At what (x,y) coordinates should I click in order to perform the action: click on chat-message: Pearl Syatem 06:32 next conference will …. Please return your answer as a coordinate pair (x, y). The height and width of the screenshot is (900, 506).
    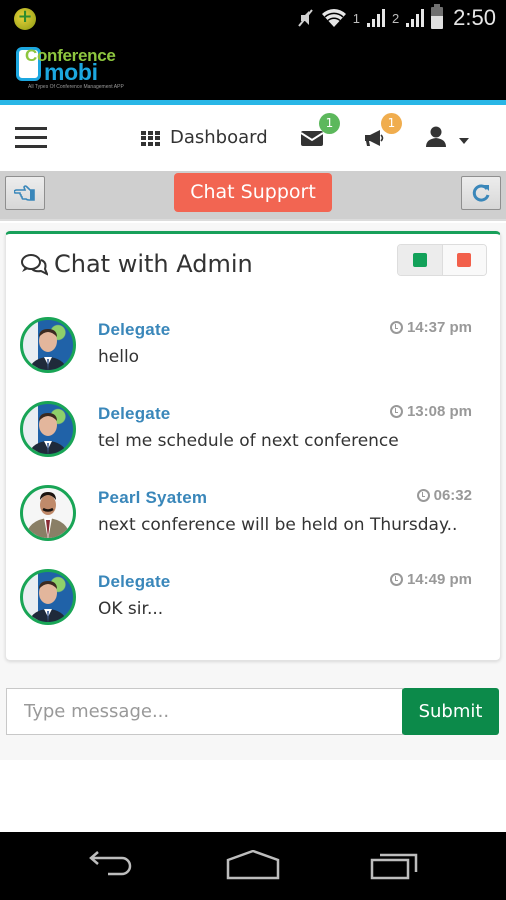
    Looking at the image, I should click on (250, 515).